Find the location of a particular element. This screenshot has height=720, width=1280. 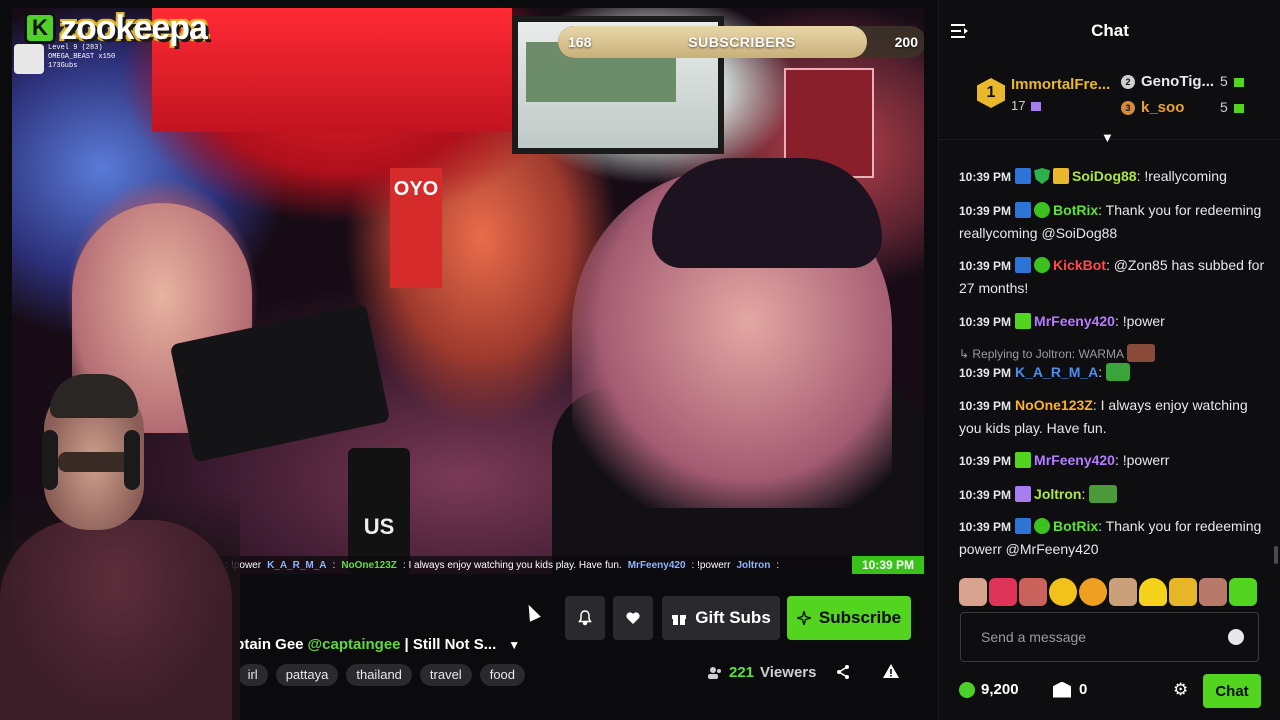

chat-scrollbar is located at coordinates (1276, 555).